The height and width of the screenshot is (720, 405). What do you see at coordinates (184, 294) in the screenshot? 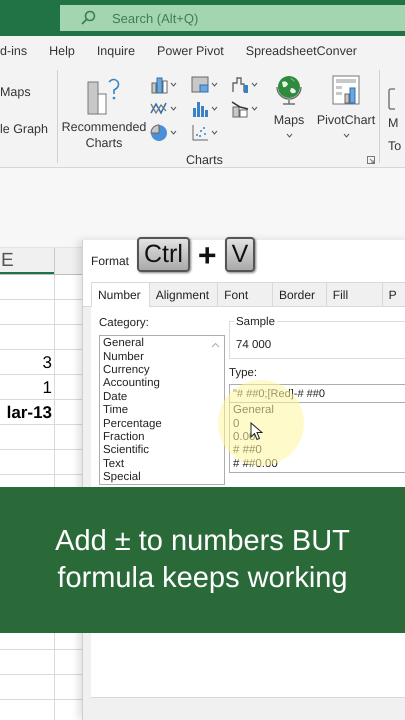
I see `dialog-tab: Alignment` at bounding box center [184, 294].